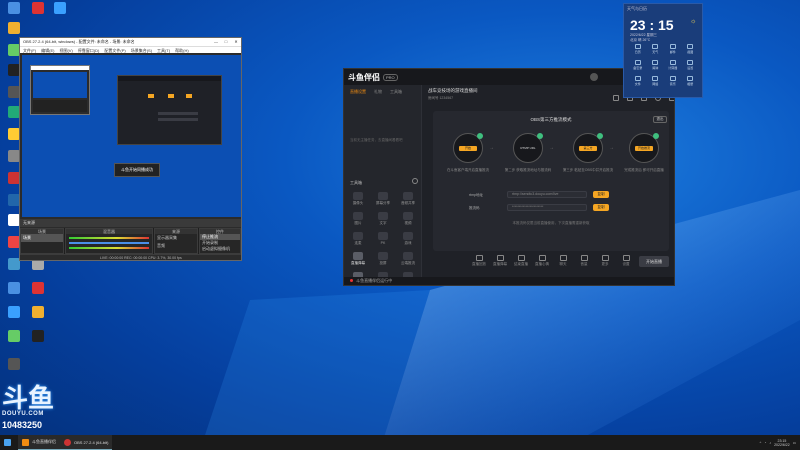  What do you see at coordinates (396, 92) in the screenshot?
I see `tab-toolbox: 工具箱` at bounding box center [396, 92].